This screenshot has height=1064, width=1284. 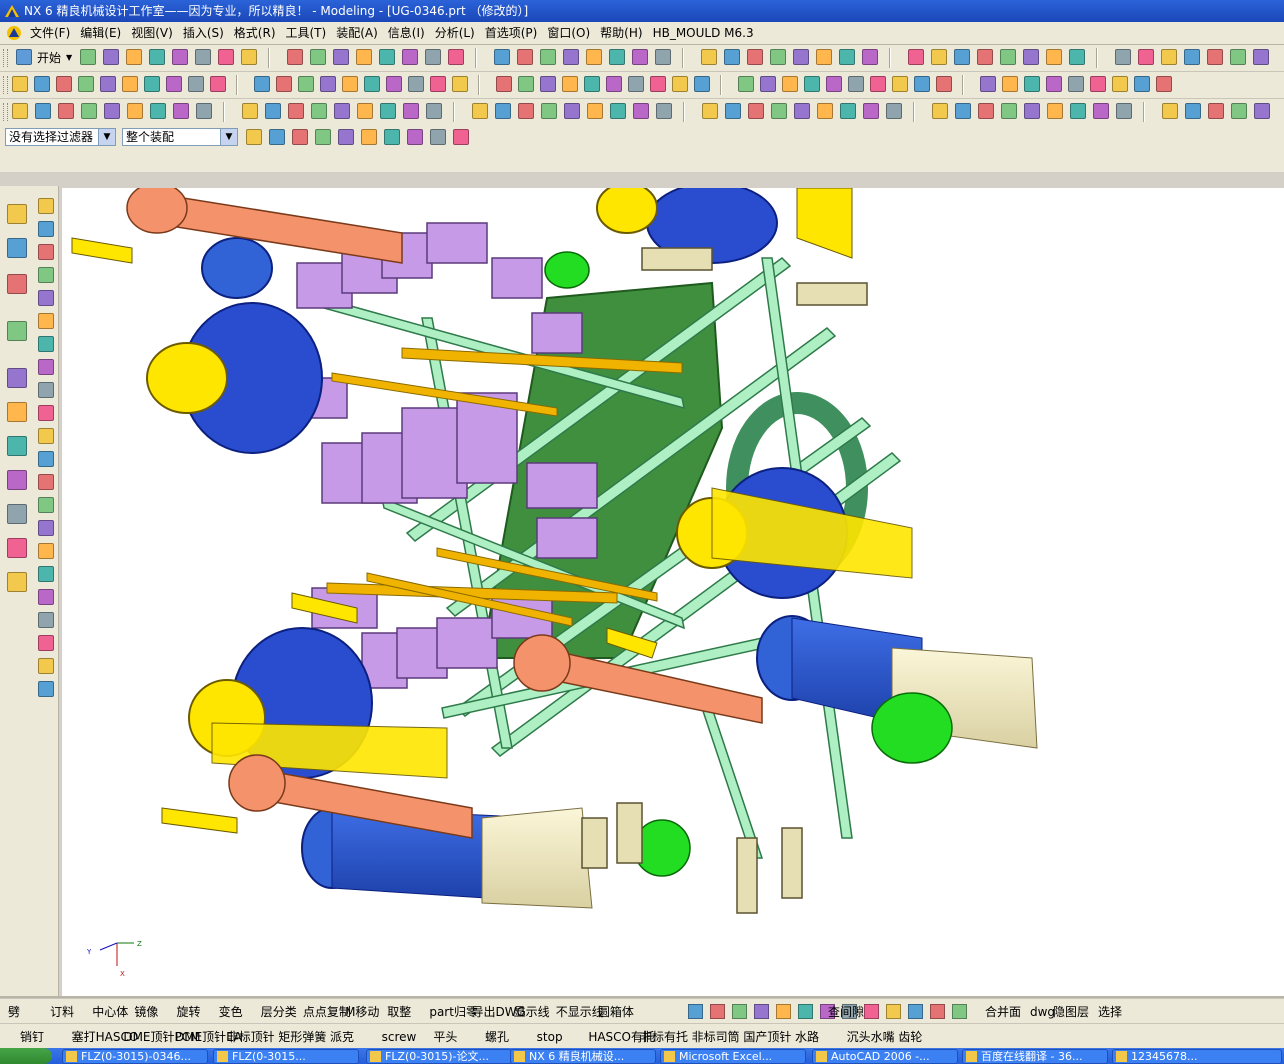 I want to click on start-menu-button: 开始, so click(x=49, y=58).